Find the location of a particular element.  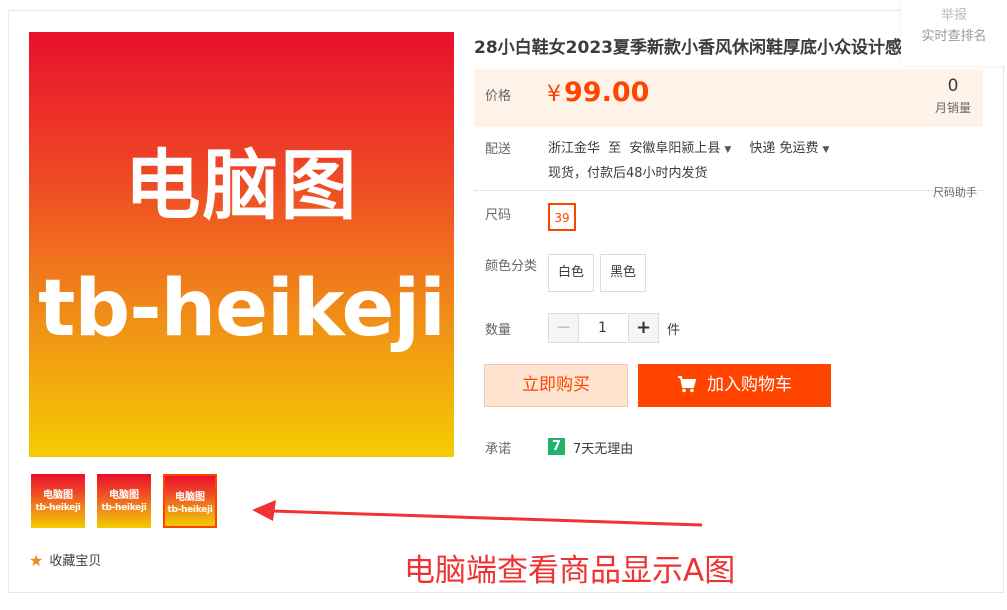

annotation-caption: 电脑端查看商品显示A图 is located at coordinates (570, 571).